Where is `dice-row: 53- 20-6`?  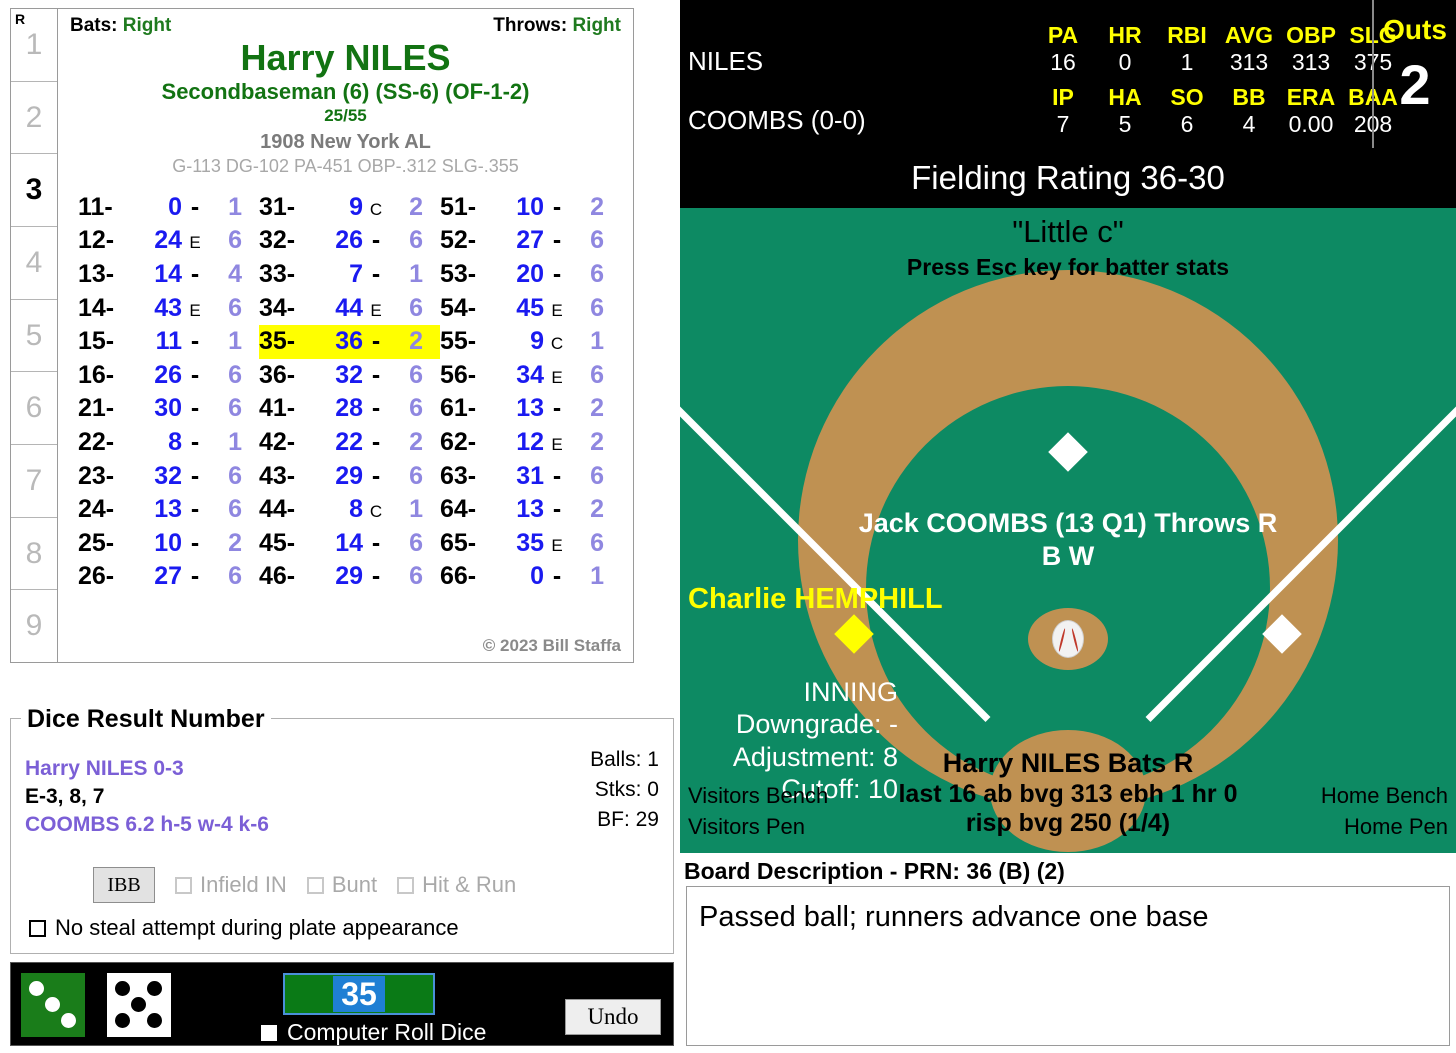
dice-row: 53- 20-6 is located at coordinates (530, 275).